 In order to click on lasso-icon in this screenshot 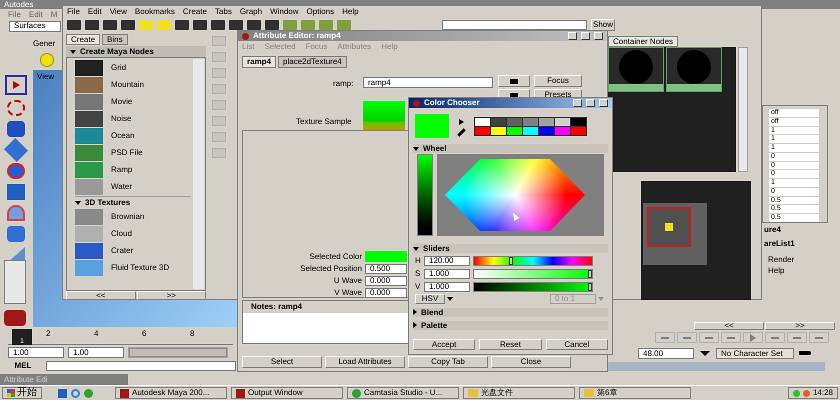, I will do `click(16, 108)`.